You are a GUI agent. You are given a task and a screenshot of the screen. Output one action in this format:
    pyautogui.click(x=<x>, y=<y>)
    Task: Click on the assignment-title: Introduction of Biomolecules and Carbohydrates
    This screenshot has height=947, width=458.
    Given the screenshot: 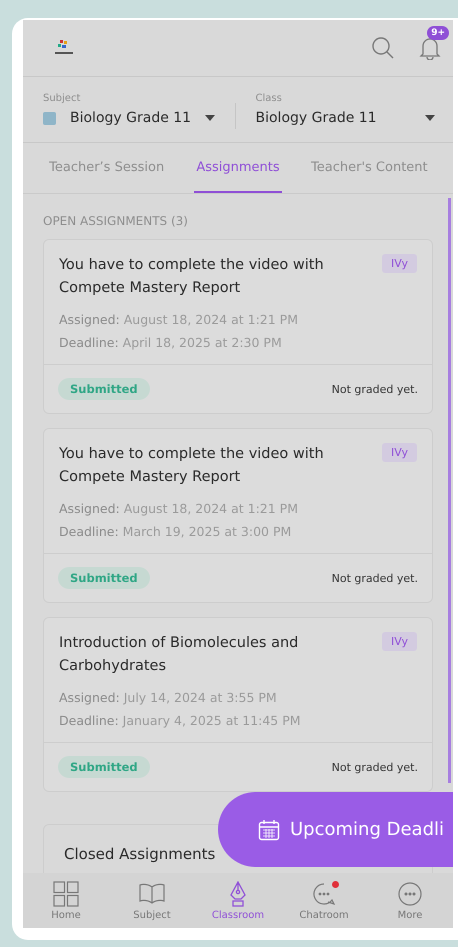 What is the action you would take?
    pyautogui.click(x=179, y=655)
    